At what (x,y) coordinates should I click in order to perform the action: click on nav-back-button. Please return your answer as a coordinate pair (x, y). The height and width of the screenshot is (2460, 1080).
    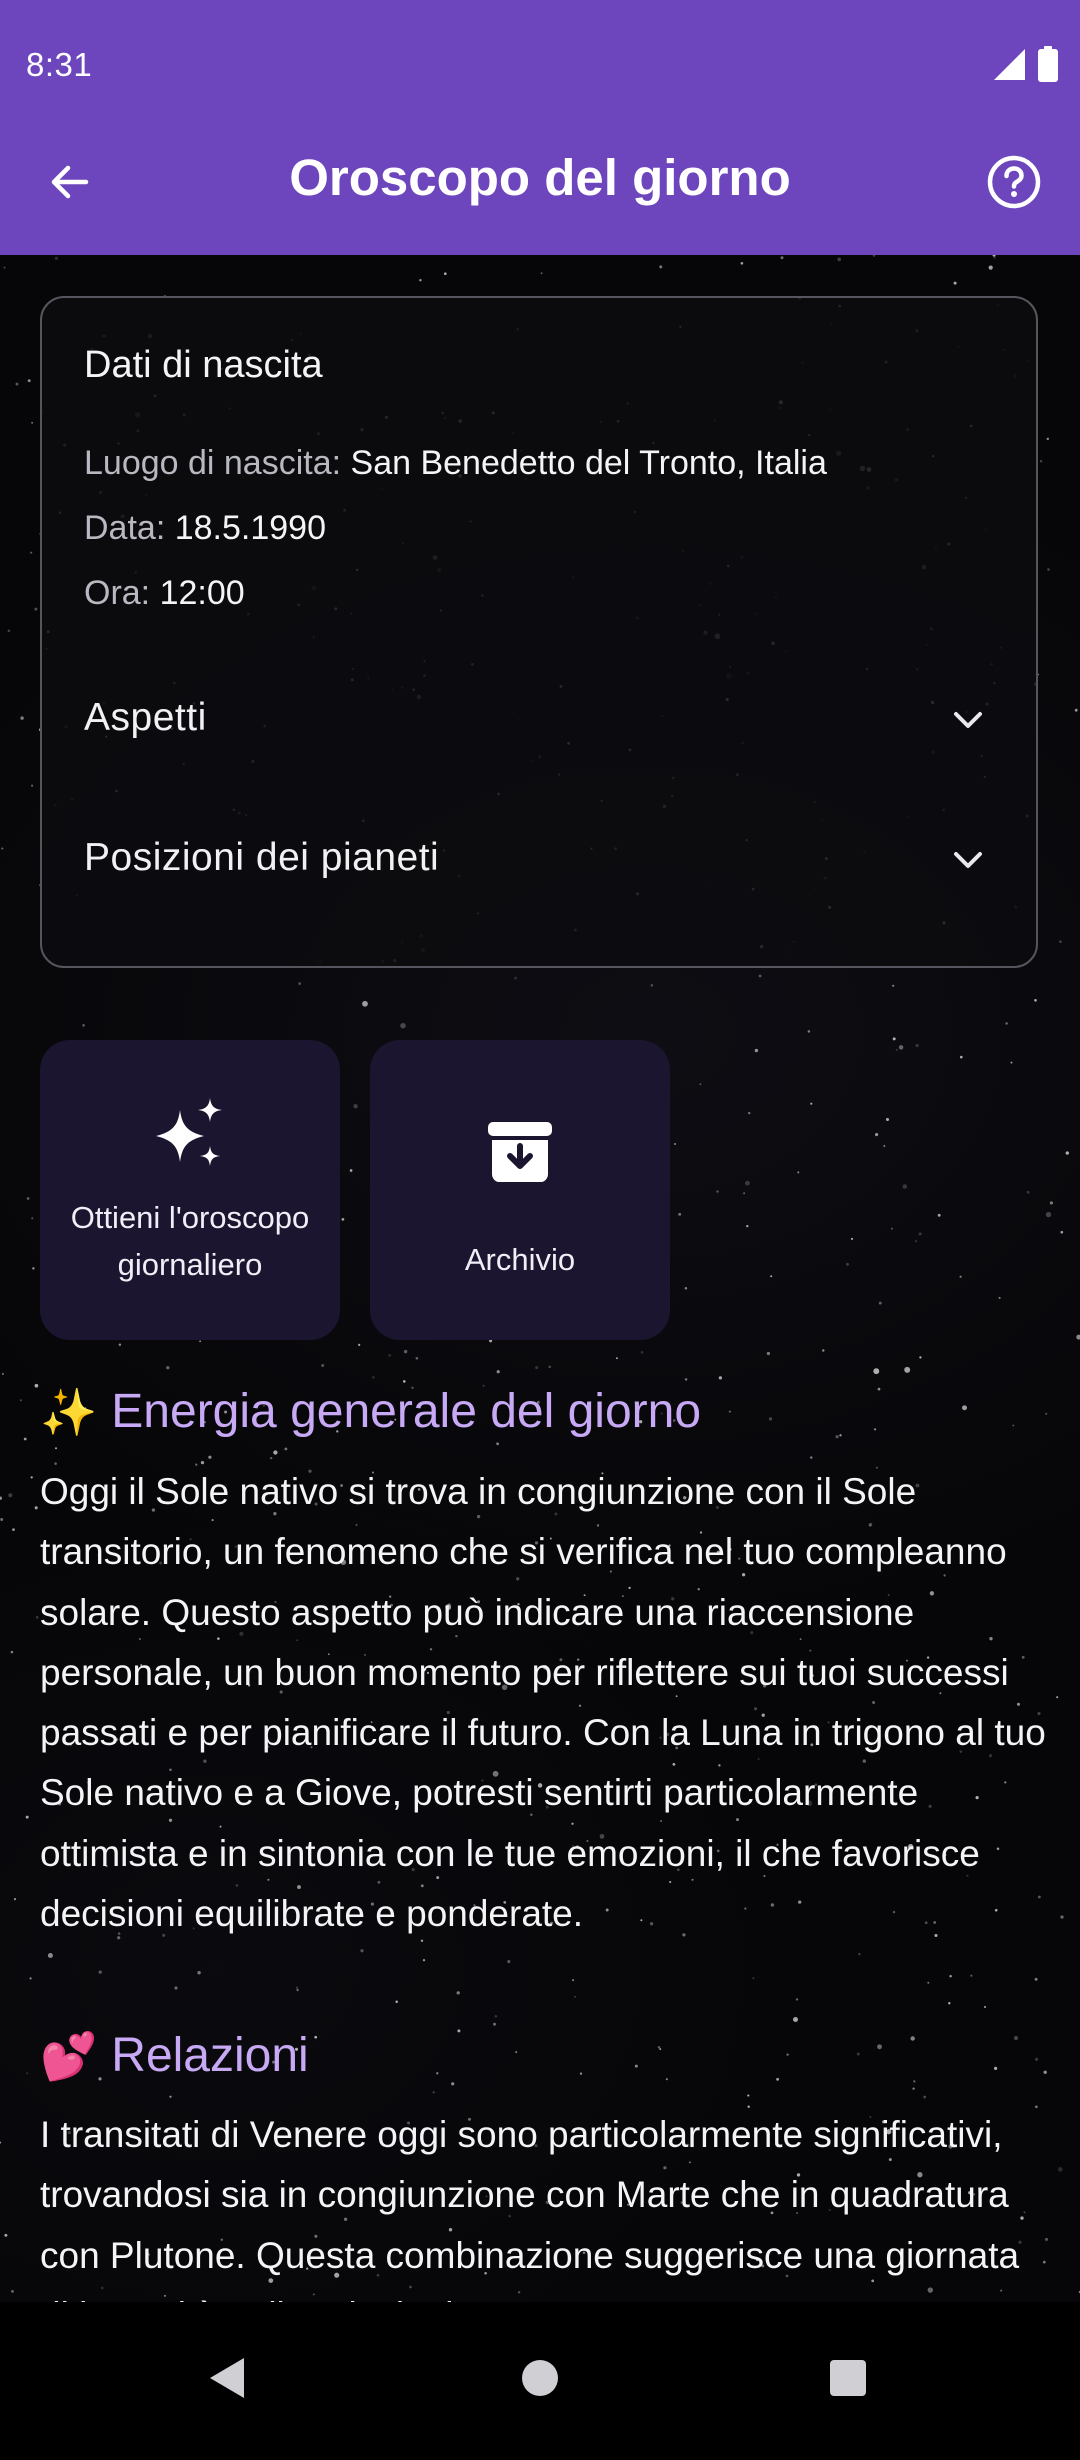
    Looking at the image, I should click on (228, 2380).